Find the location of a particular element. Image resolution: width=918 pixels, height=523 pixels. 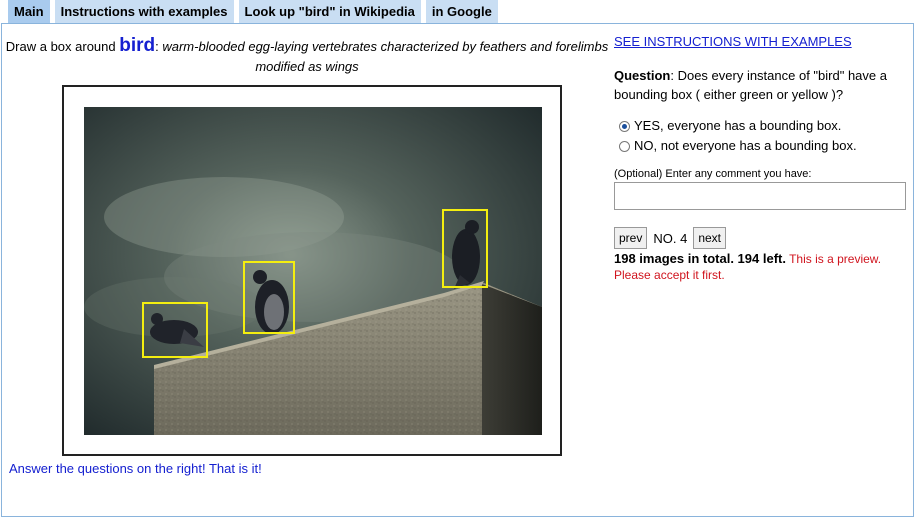

task-word: bird is located at coordinates (137, 45).